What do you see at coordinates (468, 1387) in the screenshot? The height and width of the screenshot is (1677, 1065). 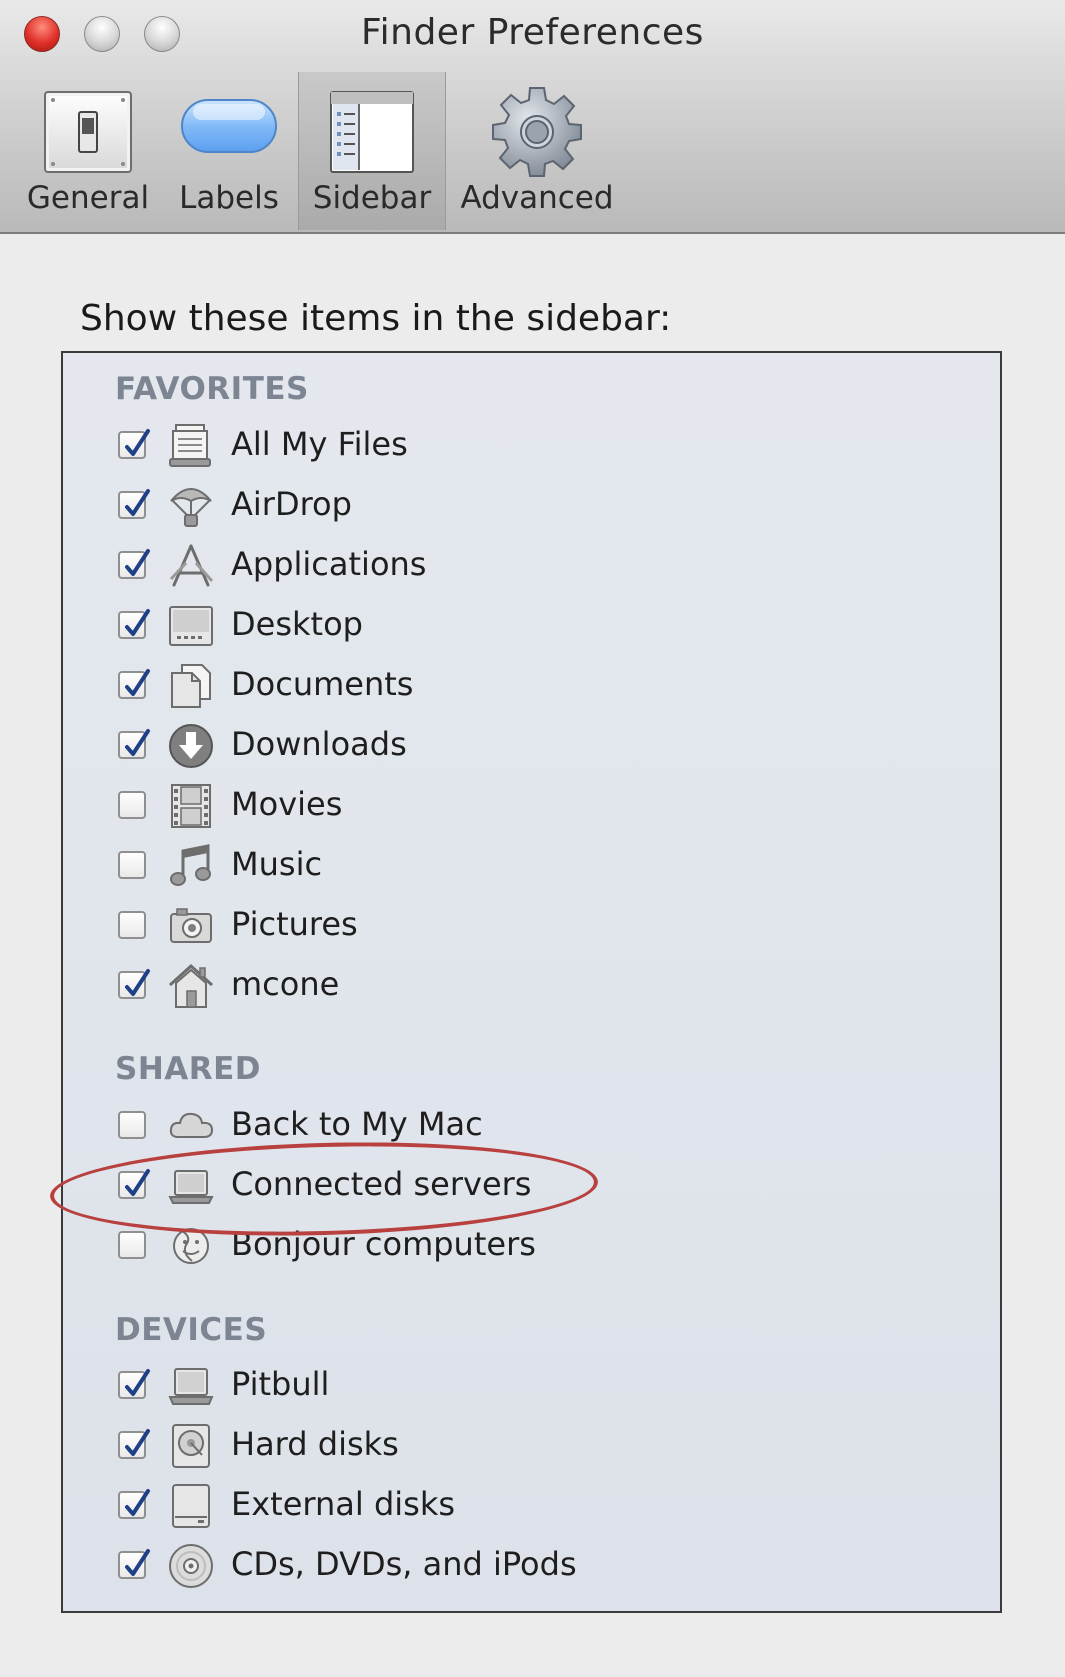 I see `sidebar-option-pitbull: Pitbull` at bounding box center [468, 1387].